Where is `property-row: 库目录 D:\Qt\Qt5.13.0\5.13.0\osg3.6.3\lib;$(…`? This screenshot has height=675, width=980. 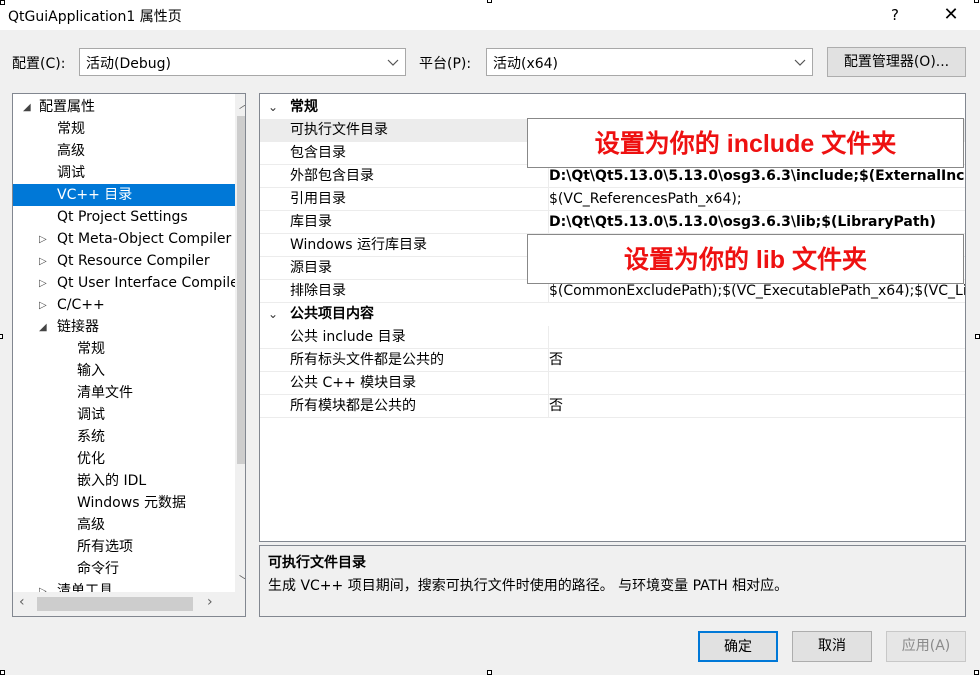 property-row: 库目录 D:\Qt\Qt5.13.0\5.13.0\osg3.6.3\lib;$(… is located at coordinates (612, 222).